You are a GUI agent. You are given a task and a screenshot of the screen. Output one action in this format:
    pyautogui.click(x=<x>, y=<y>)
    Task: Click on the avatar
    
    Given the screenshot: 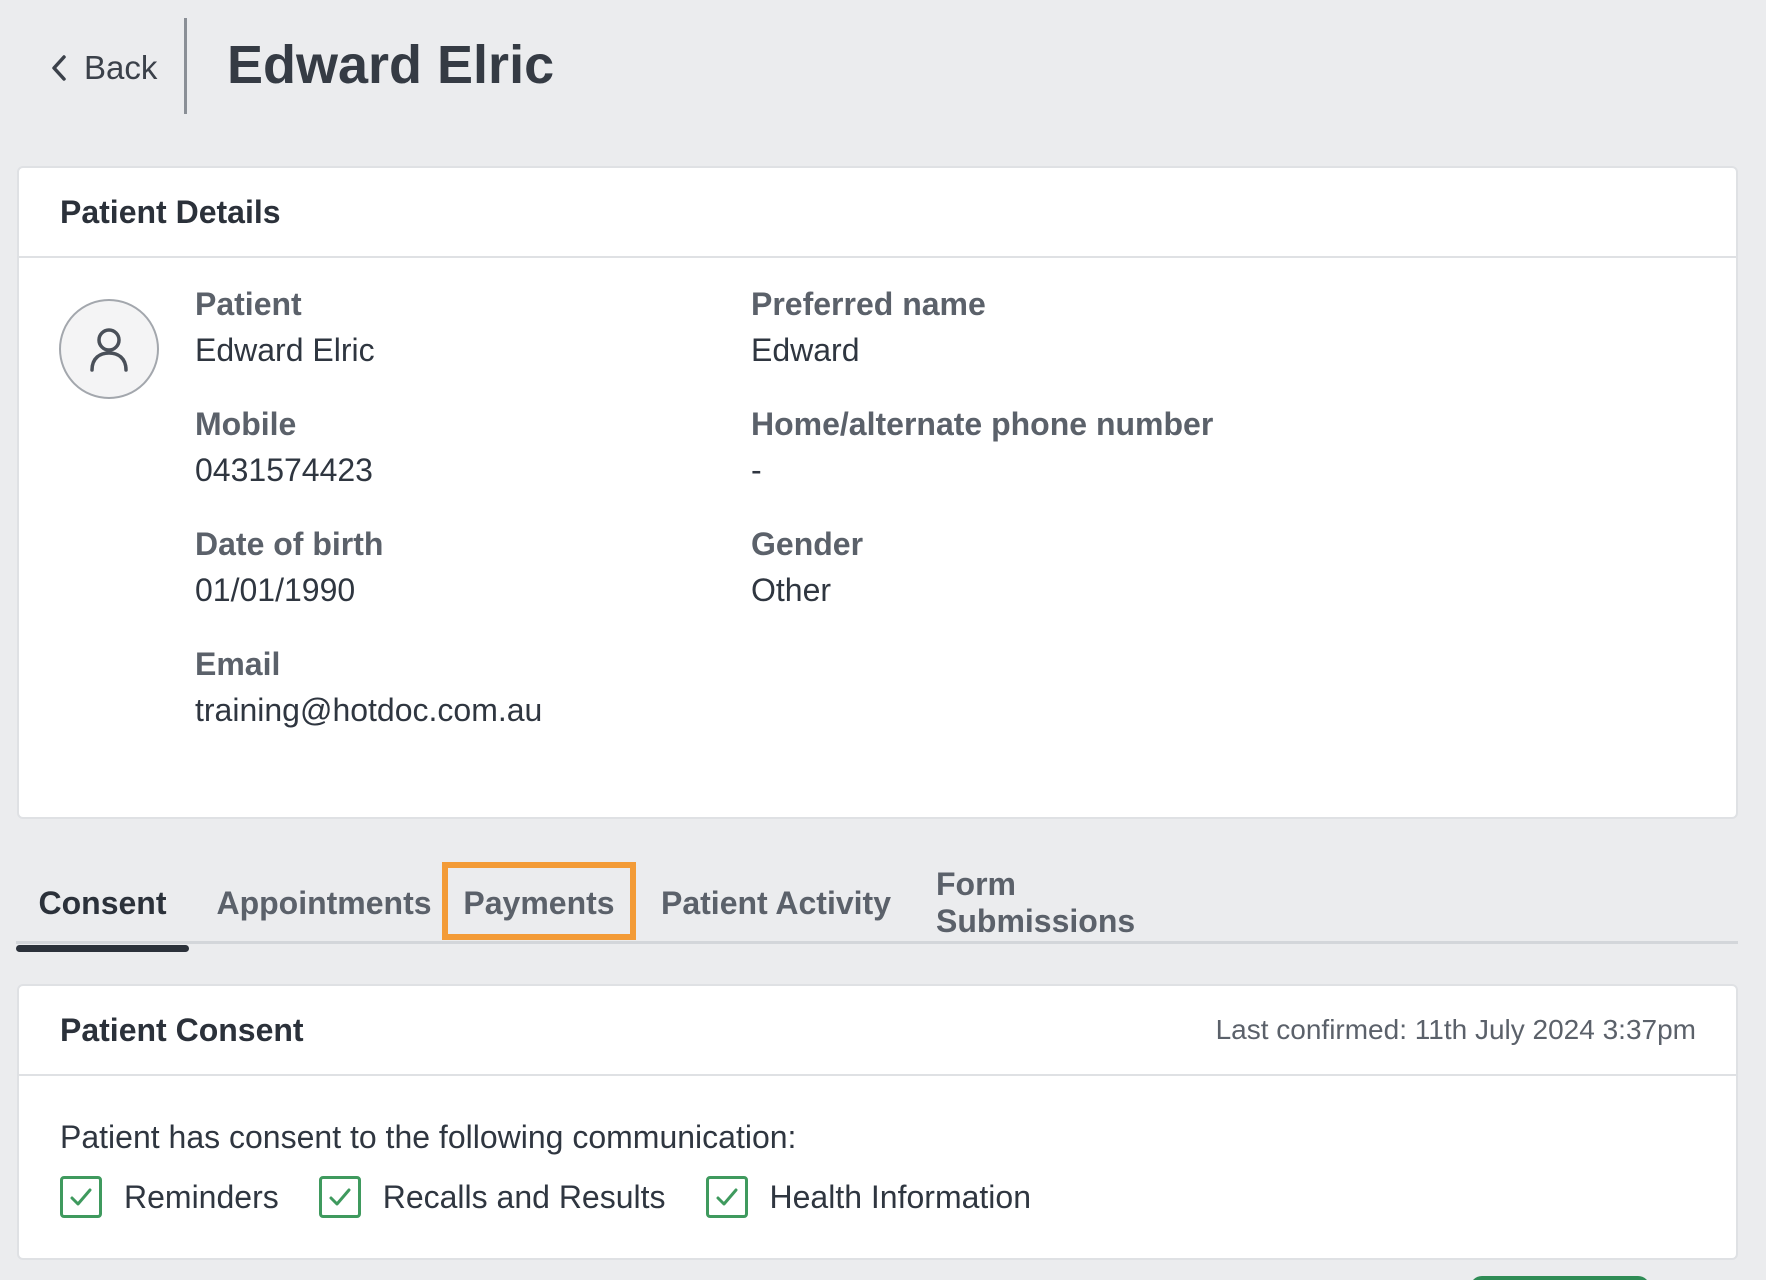 What is the action you would take?
    pyautogui.click(x=109, y=349)
    